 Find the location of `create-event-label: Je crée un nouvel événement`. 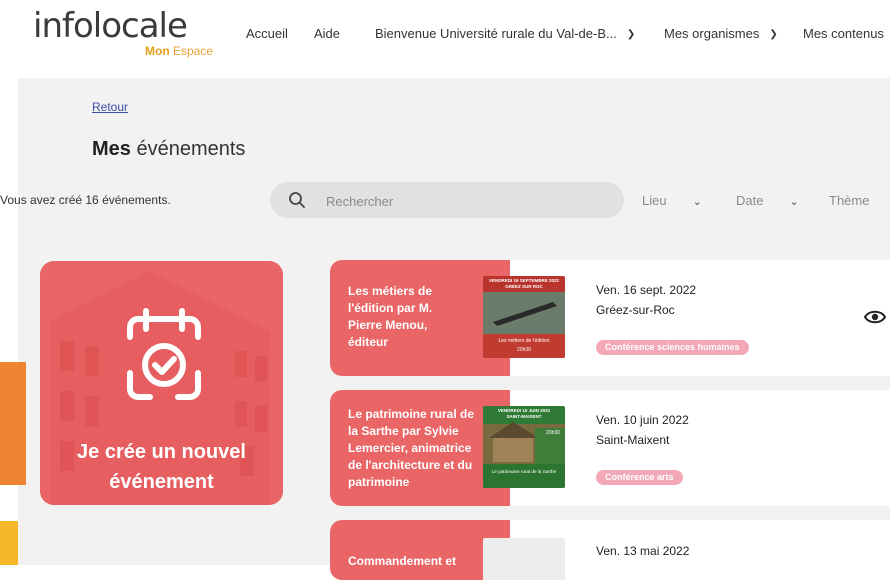

create-event-label: Je crée un nouvel événement is located at coordinates (161, 467).